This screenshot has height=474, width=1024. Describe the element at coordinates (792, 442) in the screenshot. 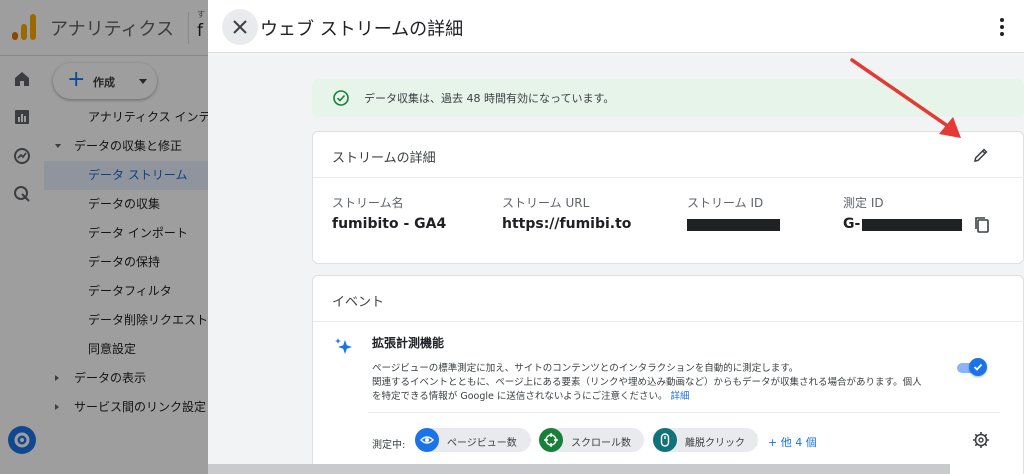

I see `more-events-link: + 他 4 個` at that location.